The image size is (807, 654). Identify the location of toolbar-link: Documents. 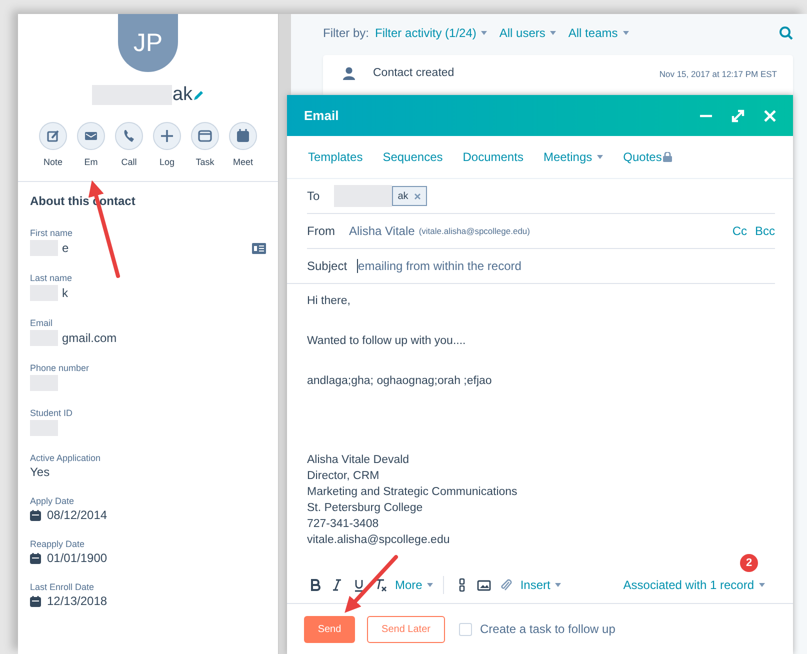
(493, 157).